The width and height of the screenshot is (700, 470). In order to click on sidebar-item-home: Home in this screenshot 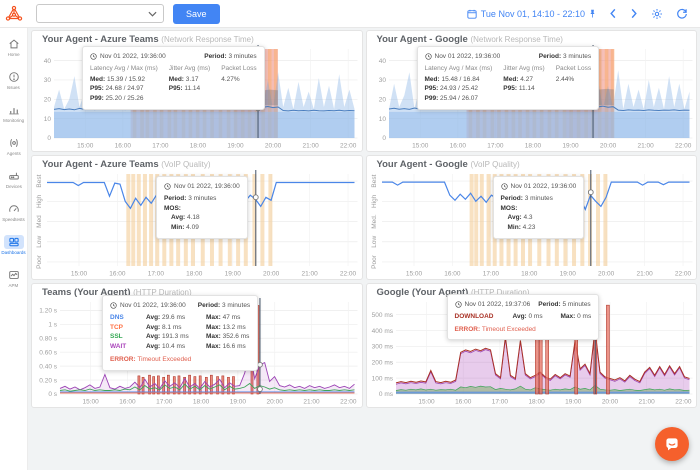, I will do `click(14, 47)`.